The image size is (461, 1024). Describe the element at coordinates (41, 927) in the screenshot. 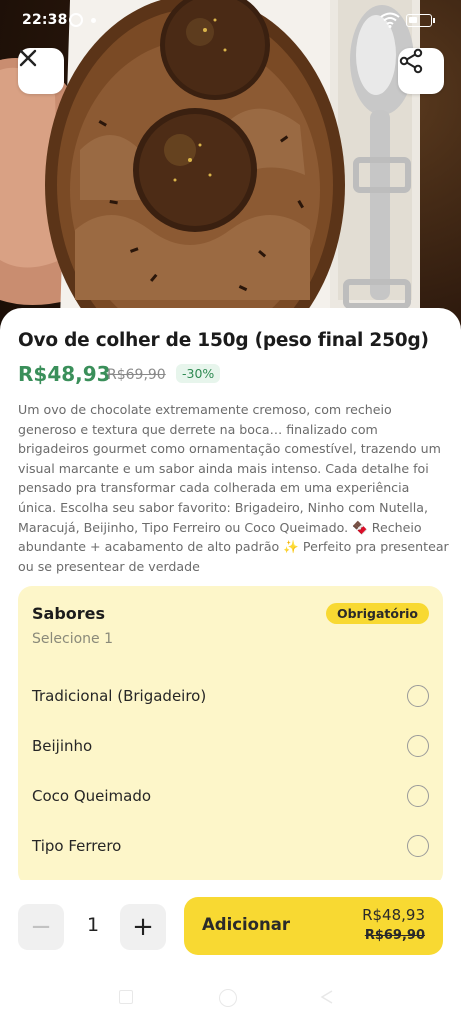

I see `decrease-quantity-button: −` at that location.